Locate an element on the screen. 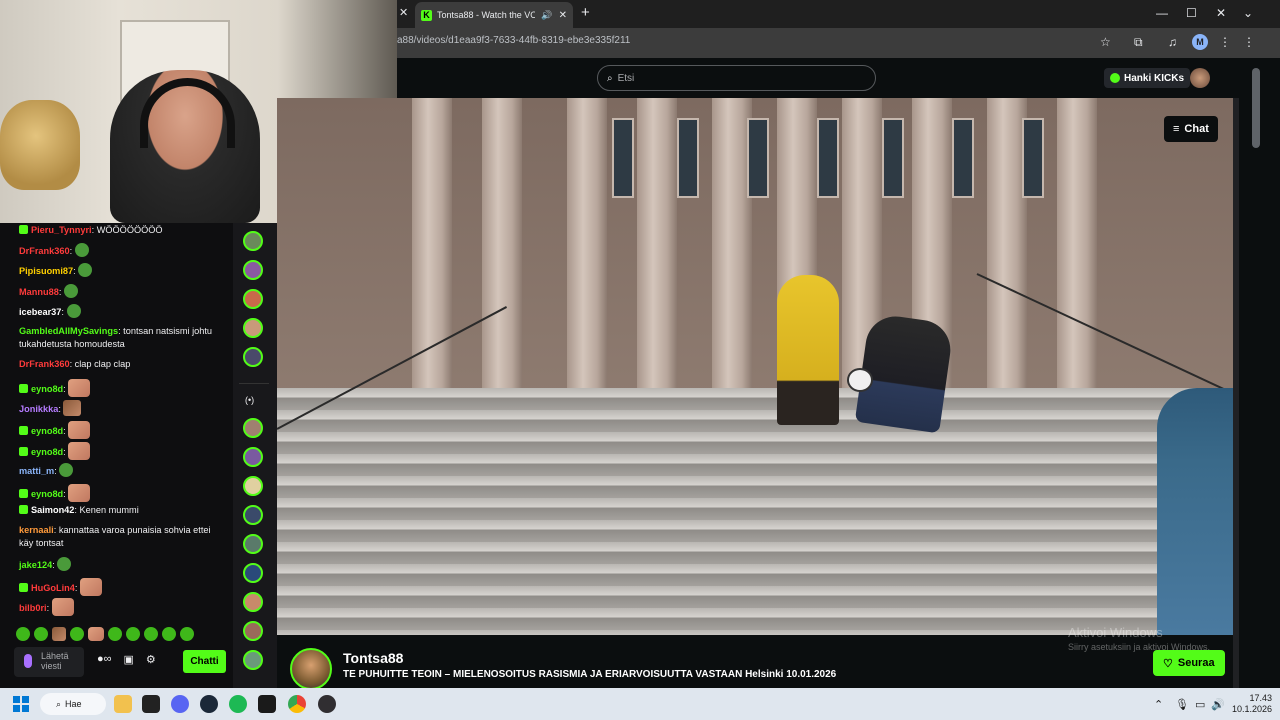 The image size is (1280, 720). user-avatar is located at coordinates (1200, 78).